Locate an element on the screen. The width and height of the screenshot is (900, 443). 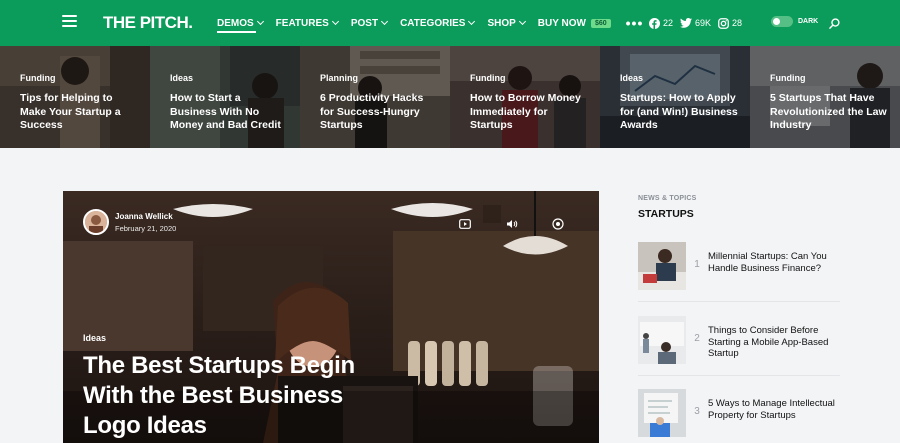
nav-item-categories: CATEGORIES is located at coordinates (438, 23).